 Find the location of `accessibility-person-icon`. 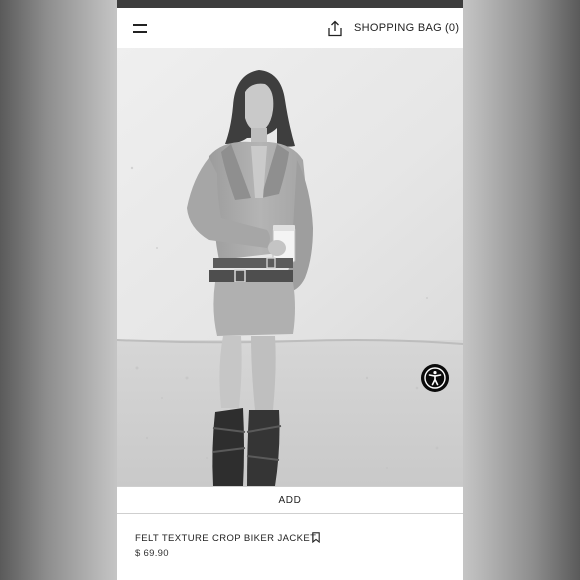

accessibility-person-icon is located at coordinates (435, 378).